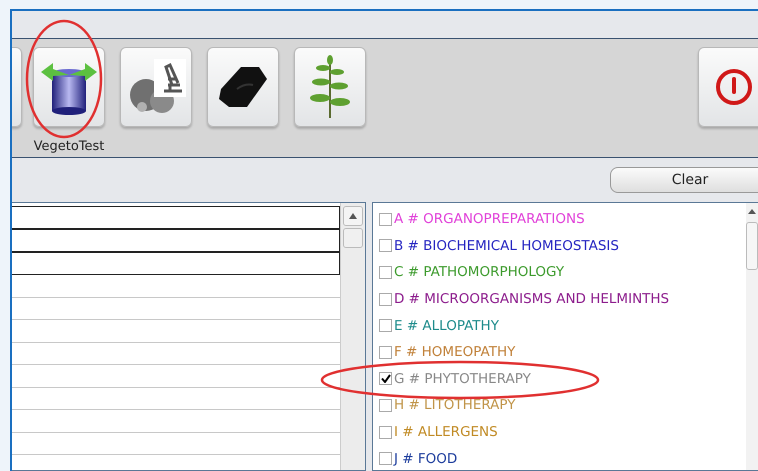 The image size is (758, 471). I want to click on category-label: F # HOMEOPATHY, so click(455, 352).